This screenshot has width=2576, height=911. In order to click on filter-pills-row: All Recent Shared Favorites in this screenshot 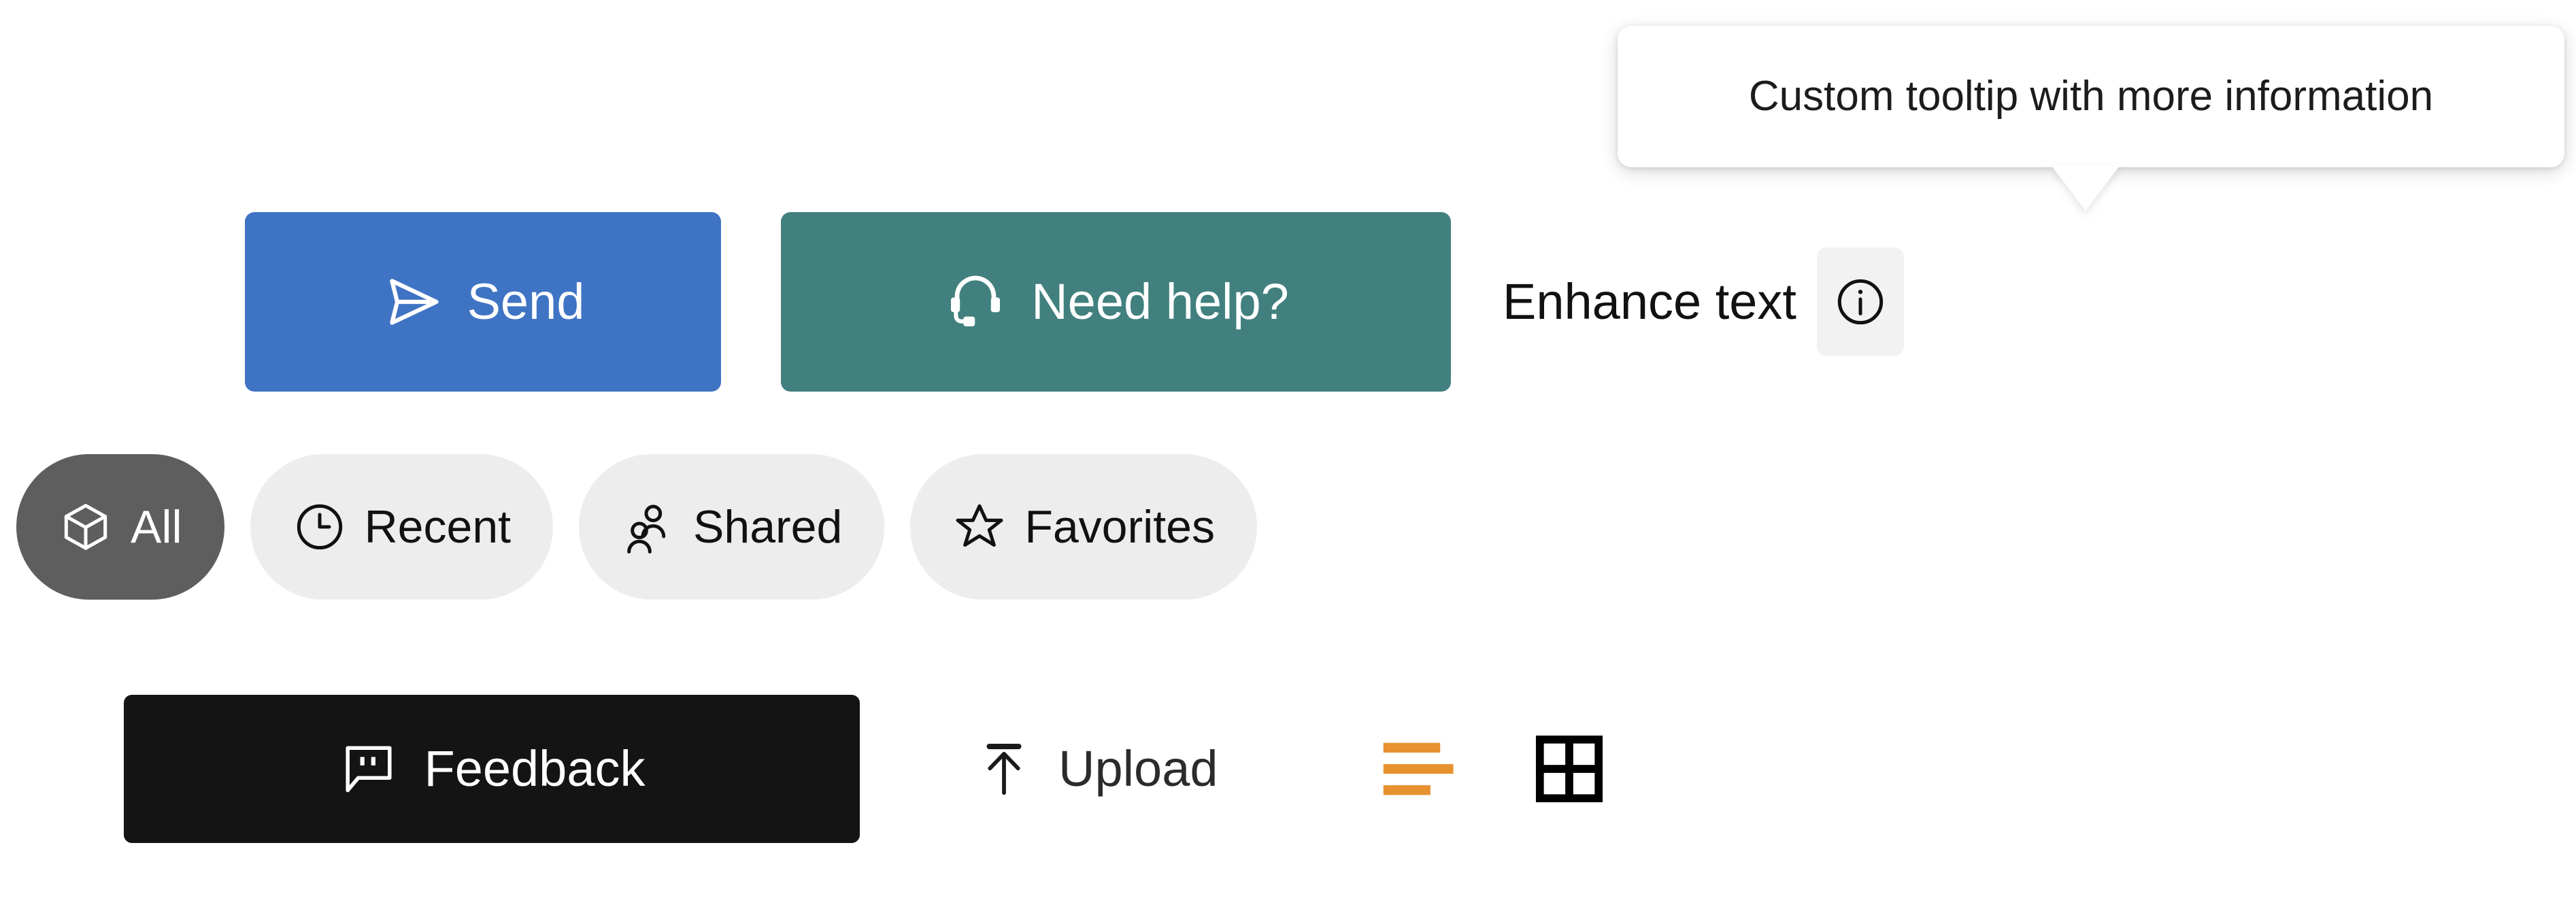, I will do `click(636, 527)`.